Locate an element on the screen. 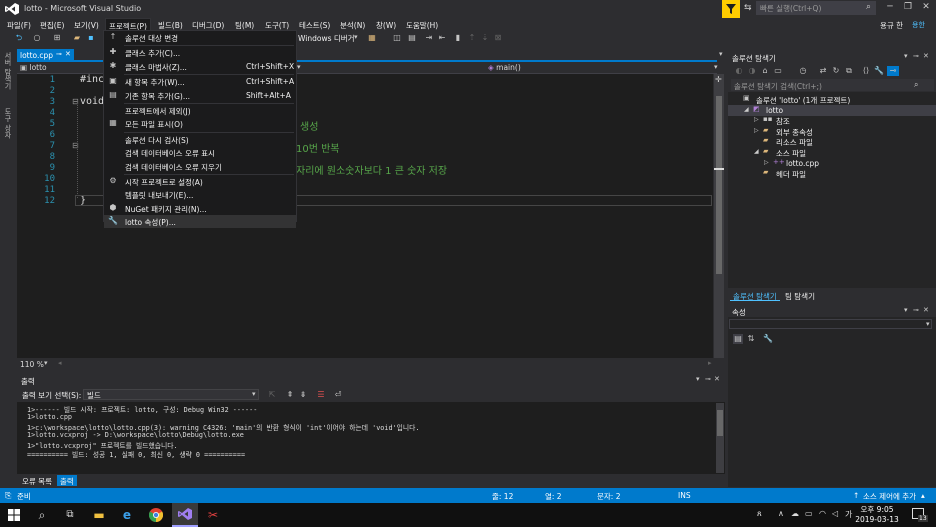 This screenshot has height=527, width=936. server-explorer-tab: 서버 탐색기 is located at coordinates (8, 70).